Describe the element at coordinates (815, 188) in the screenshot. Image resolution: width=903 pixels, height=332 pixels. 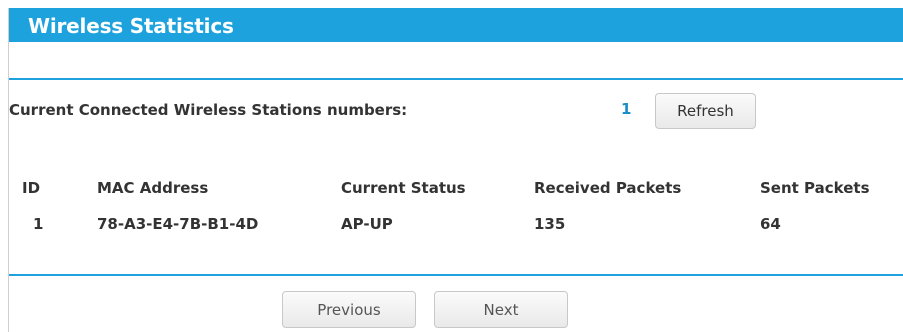
I see `column-header-sent-packets: Sent Packets` at that location.